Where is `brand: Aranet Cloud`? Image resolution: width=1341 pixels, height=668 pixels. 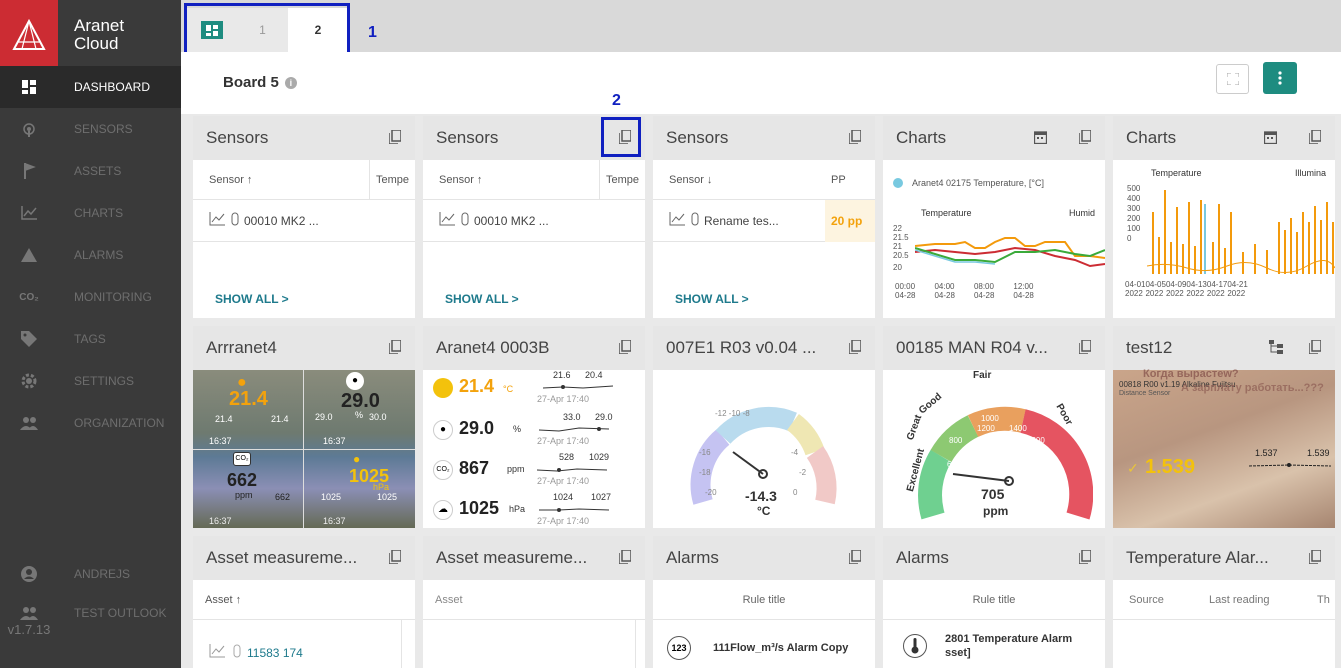 brand: Aranet Cloud is located at coordinates (90, 35).